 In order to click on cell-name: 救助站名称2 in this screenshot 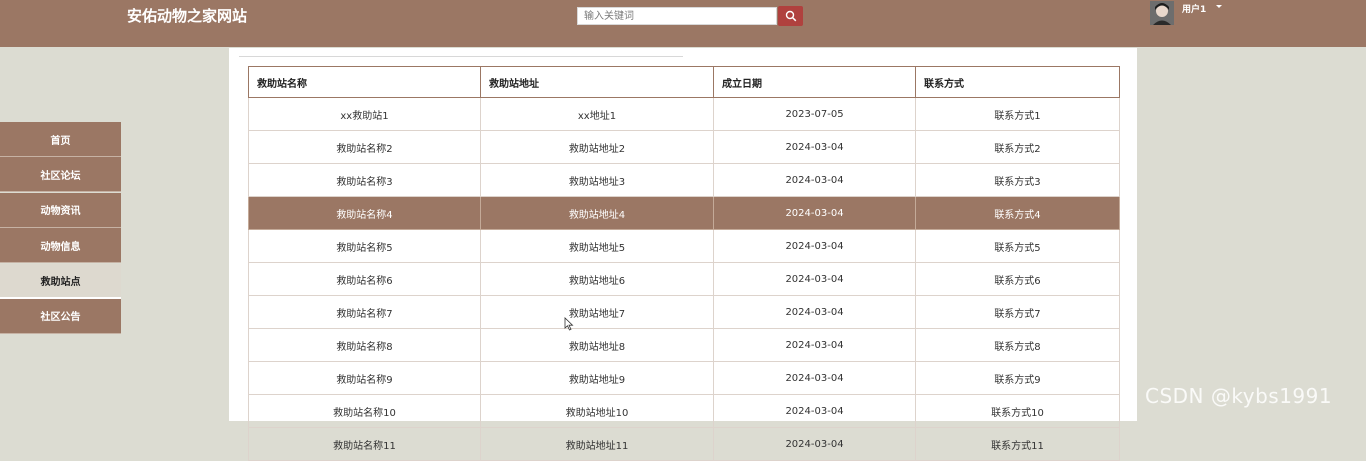, I will do `click(364, 147)`.